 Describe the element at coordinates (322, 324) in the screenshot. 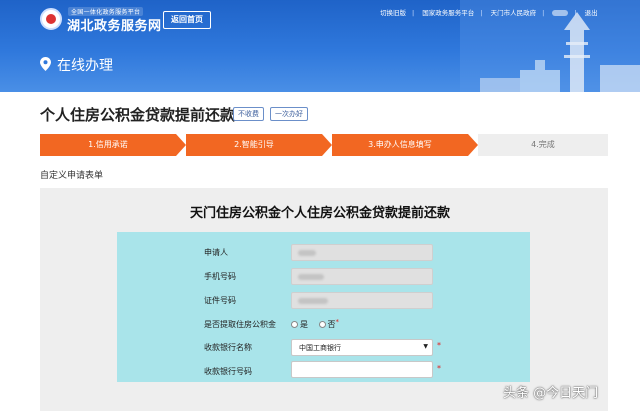

I see `radio-no` at that location.